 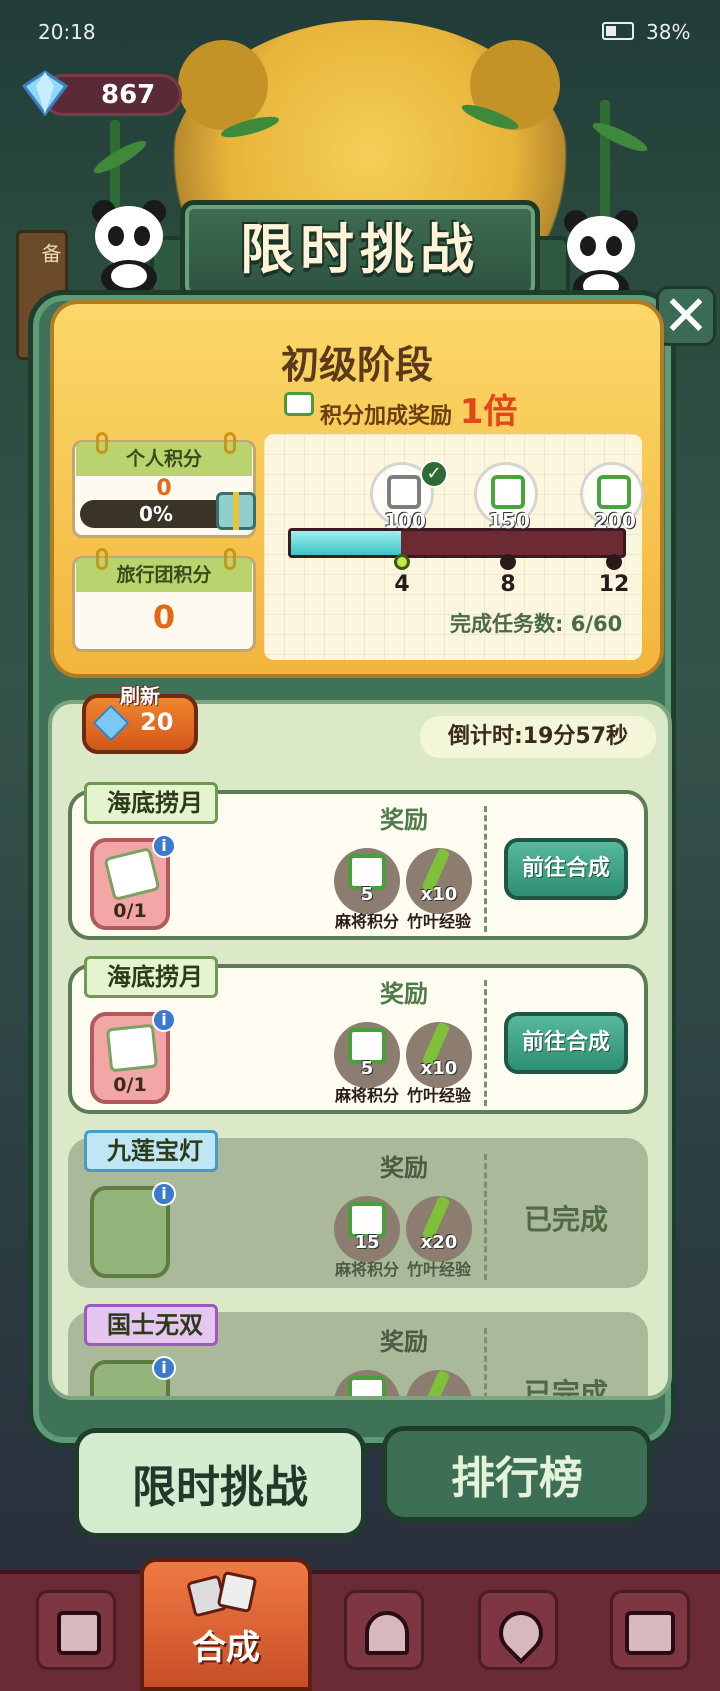 What do you see at coordinates (405, 521) in the screenshot?
I see `milestone-points: 100` at bounding box center [405, 521].